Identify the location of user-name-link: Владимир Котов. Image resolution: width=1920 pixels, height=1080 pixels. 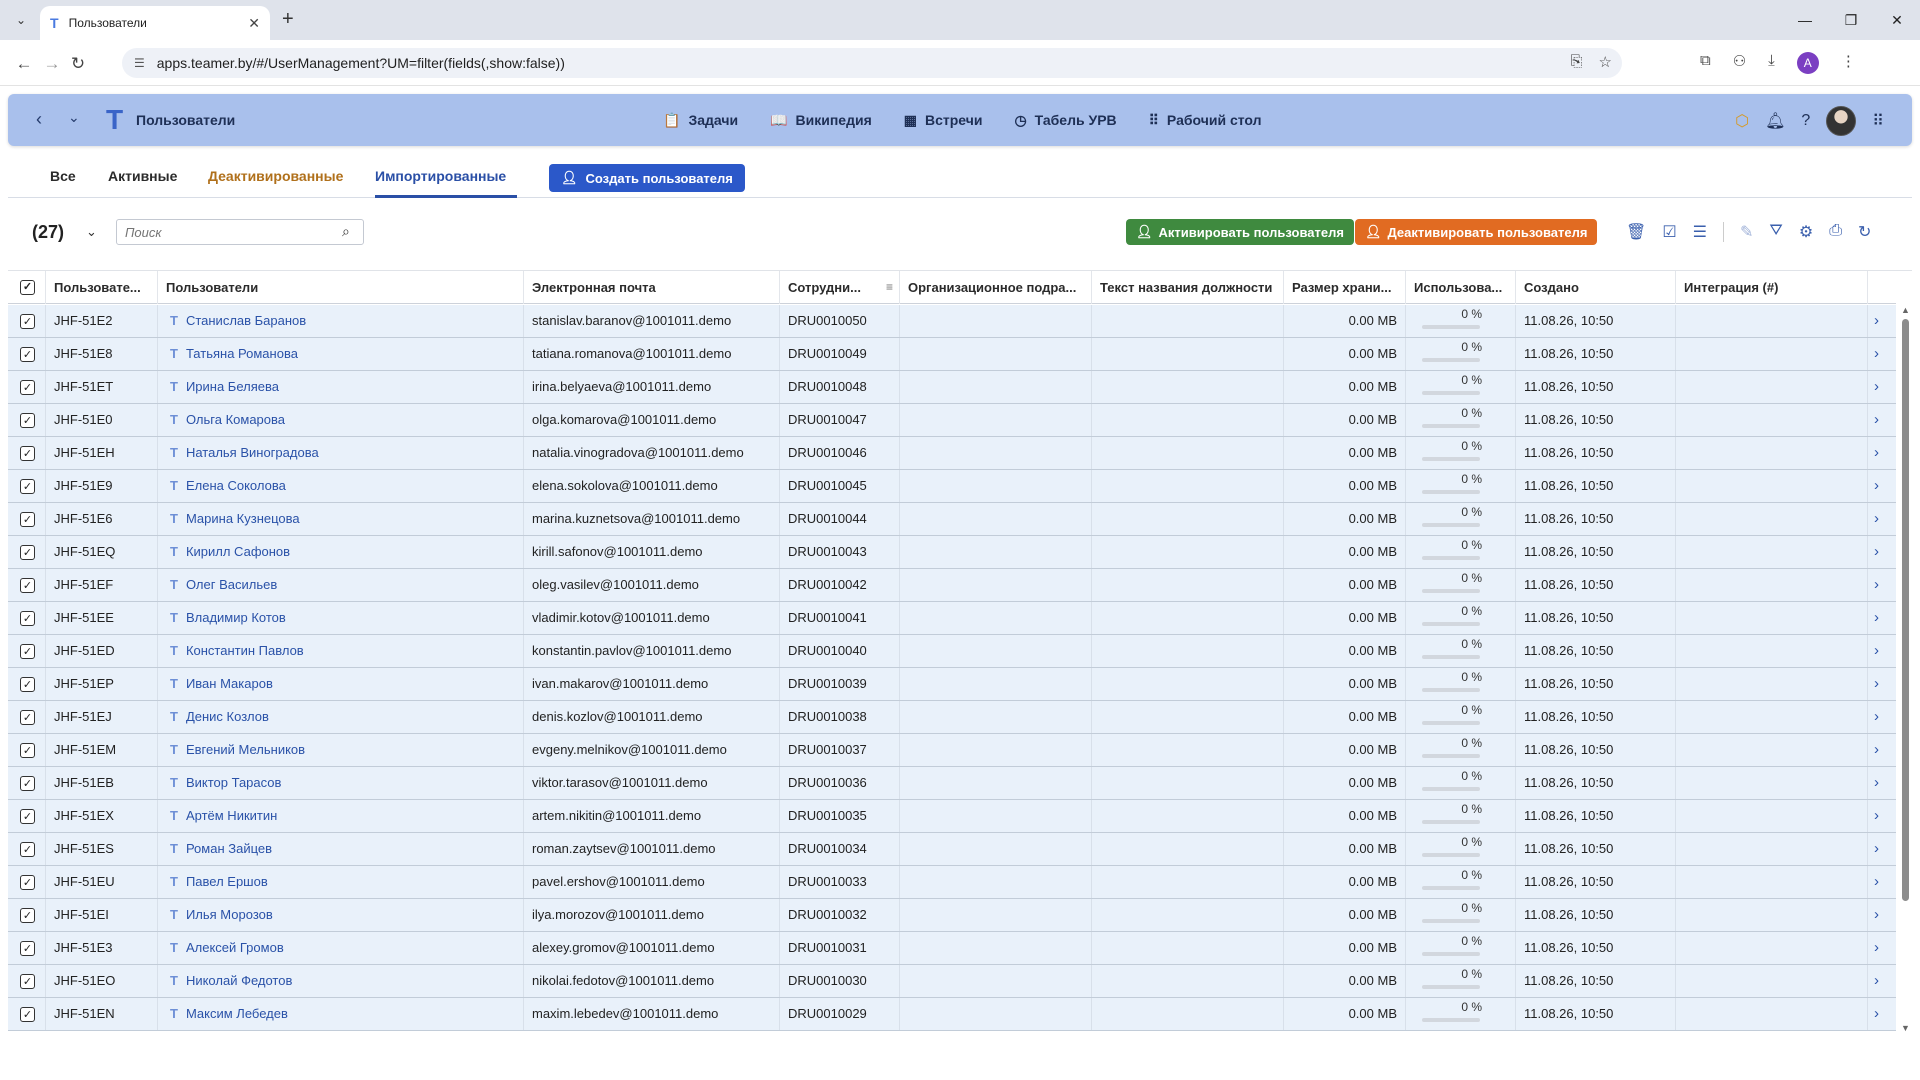
(236, 617).